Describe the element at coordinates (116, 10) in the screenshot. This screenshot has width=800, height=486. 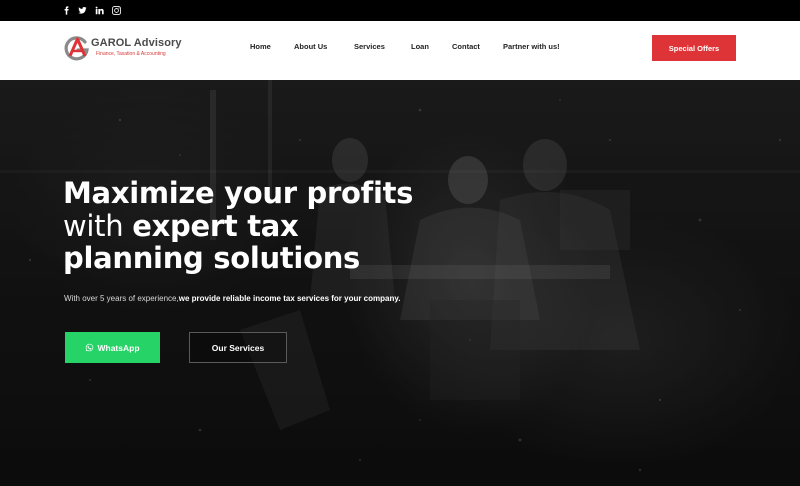
I see `instagram-icon` at that location.